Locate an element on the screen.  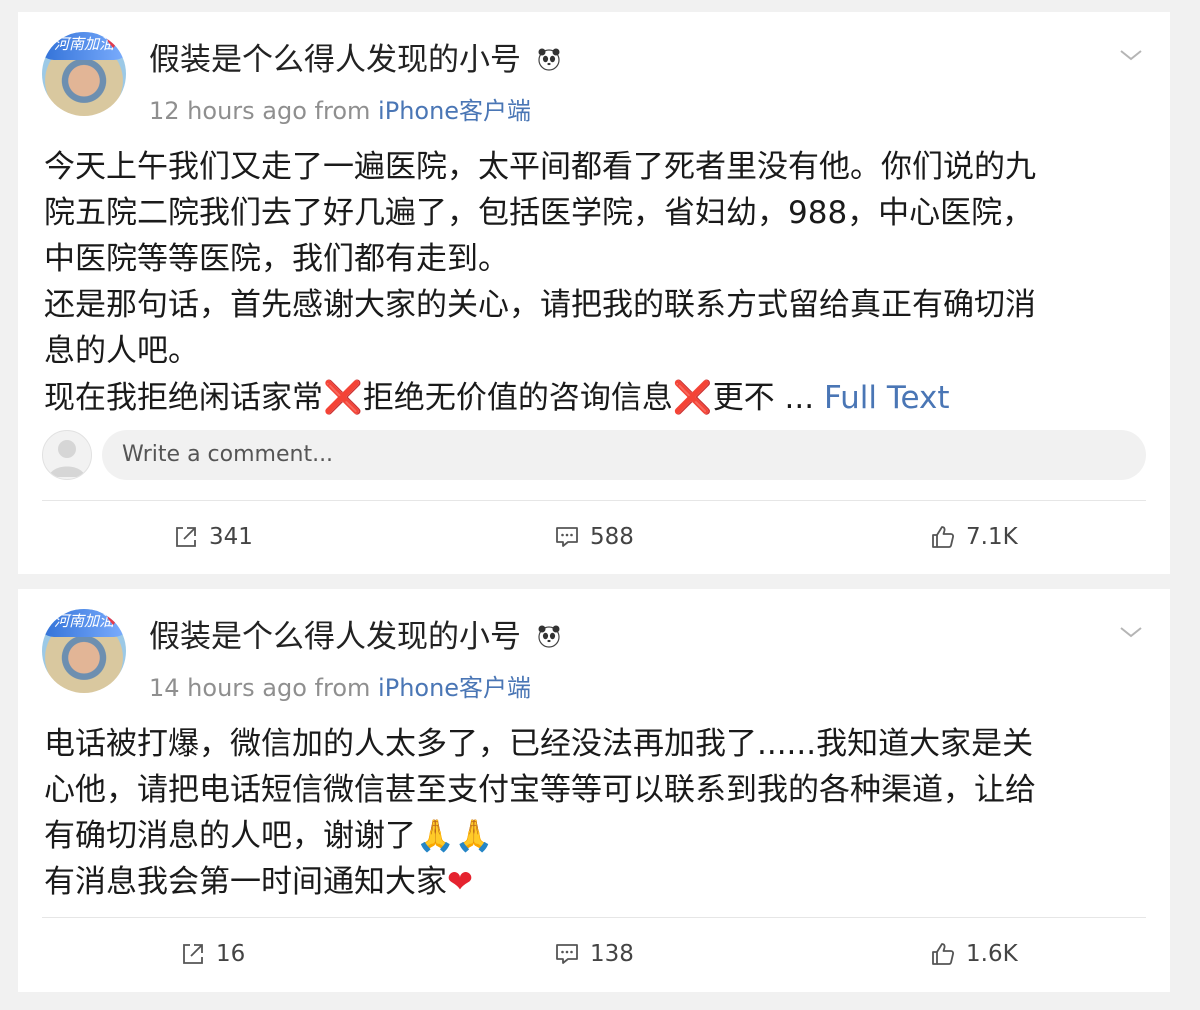
content-line: 息的人吧。 is located at coordinates (121, 351).